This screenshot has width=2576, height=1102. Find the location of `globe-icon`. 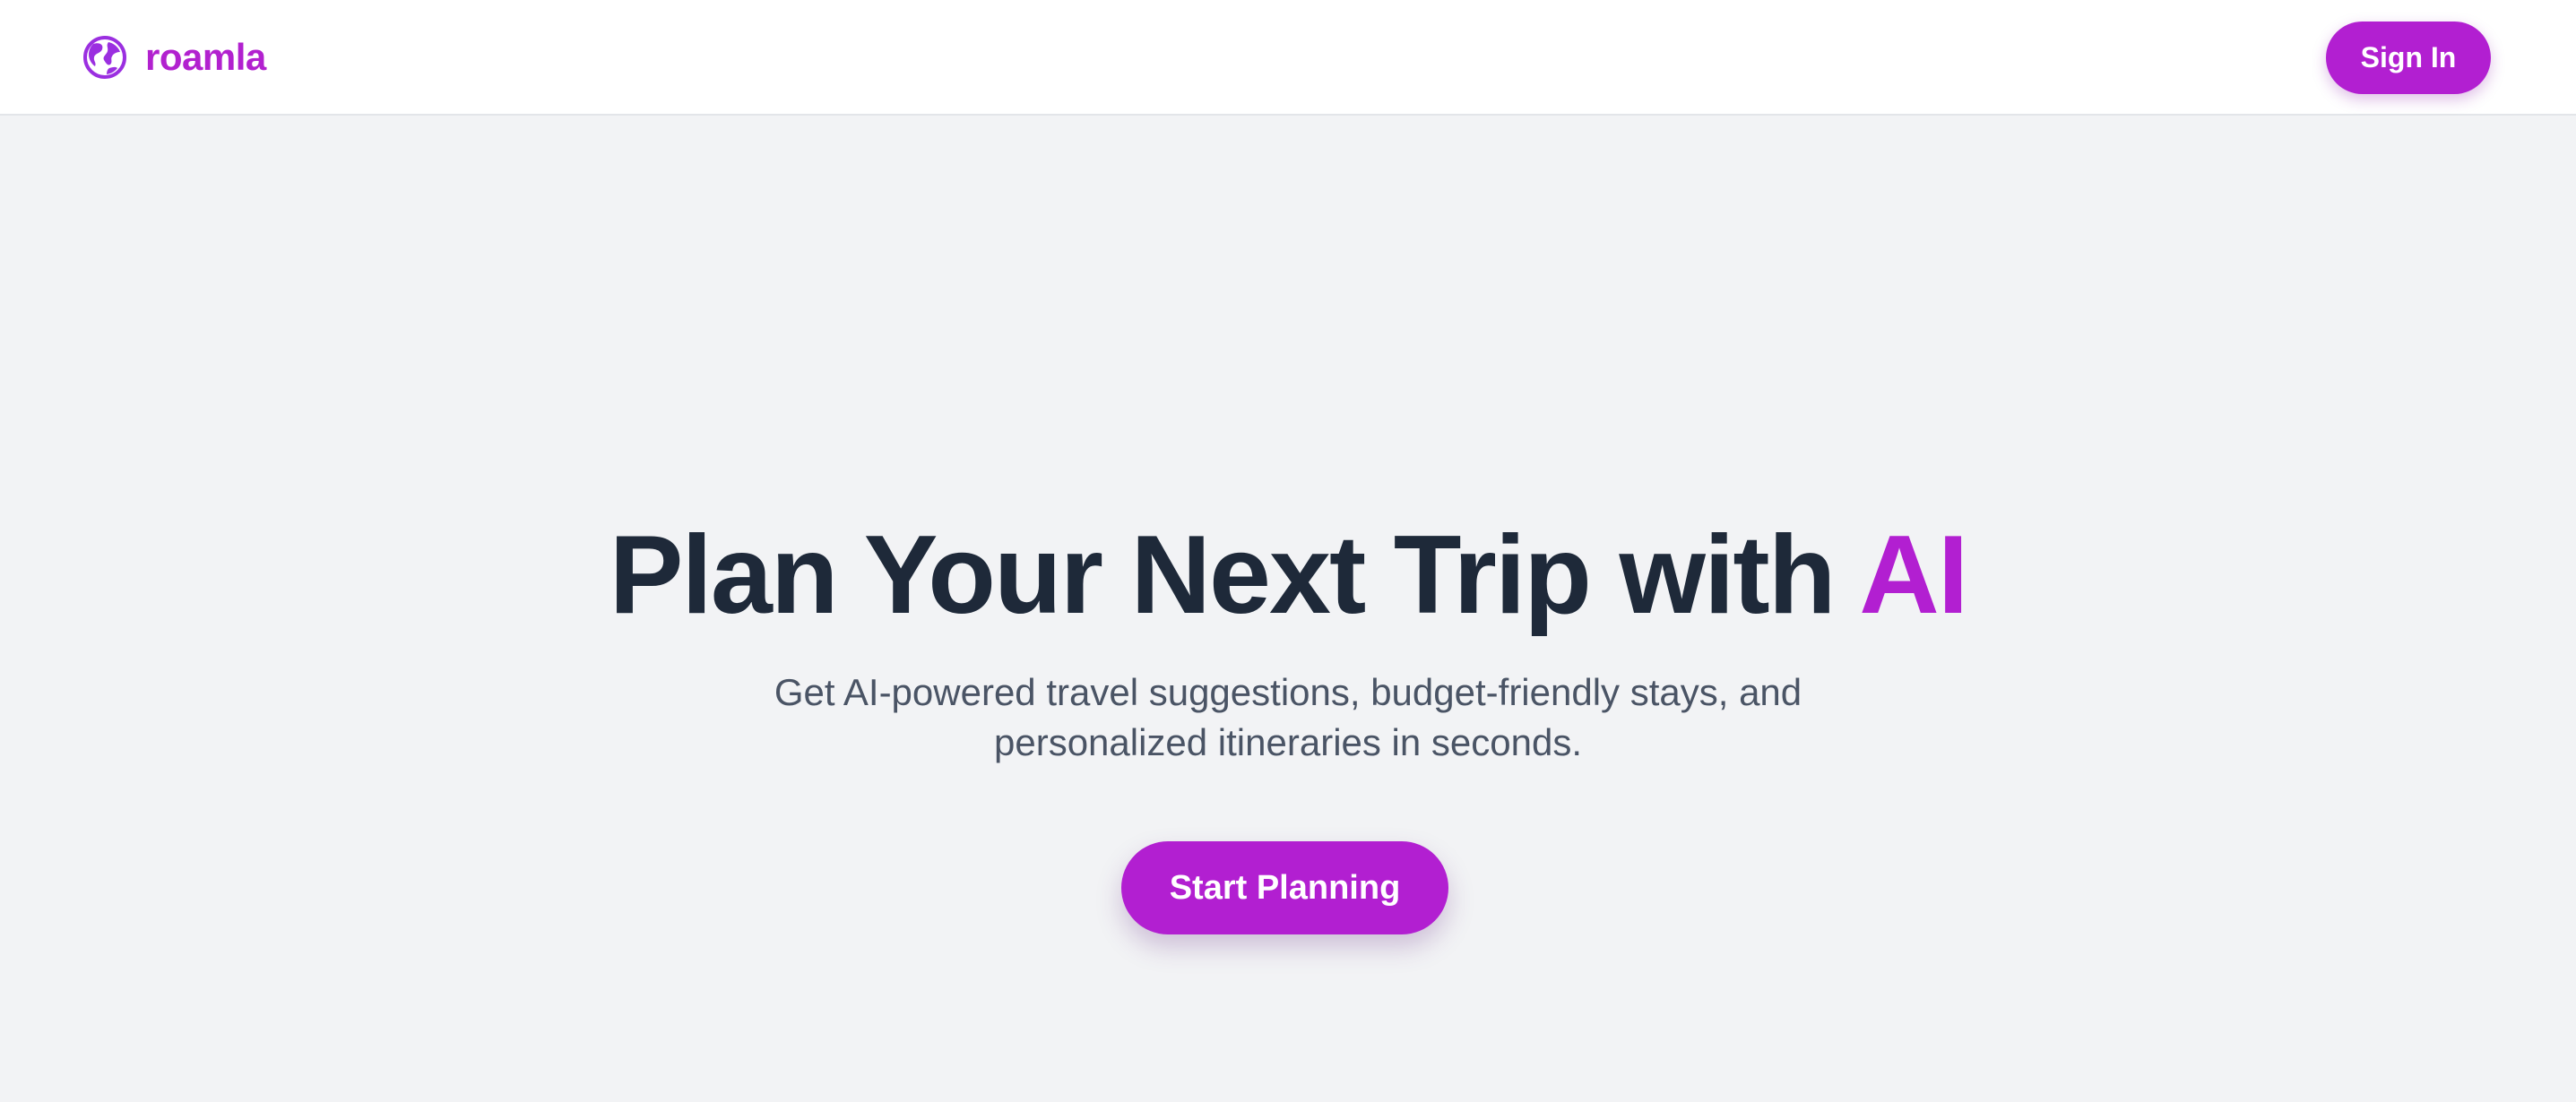

globe-icon is located at coordinates (104, 57).